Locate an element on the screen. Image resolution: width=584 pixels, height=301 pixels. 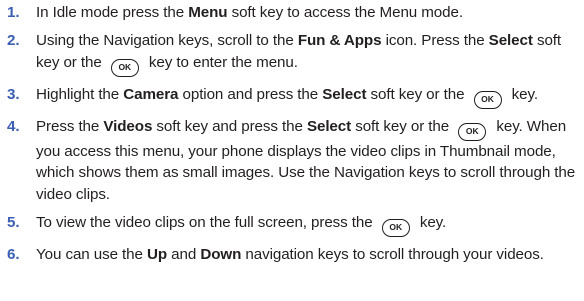
text-run: Press the is located at coordinates (70, 126).